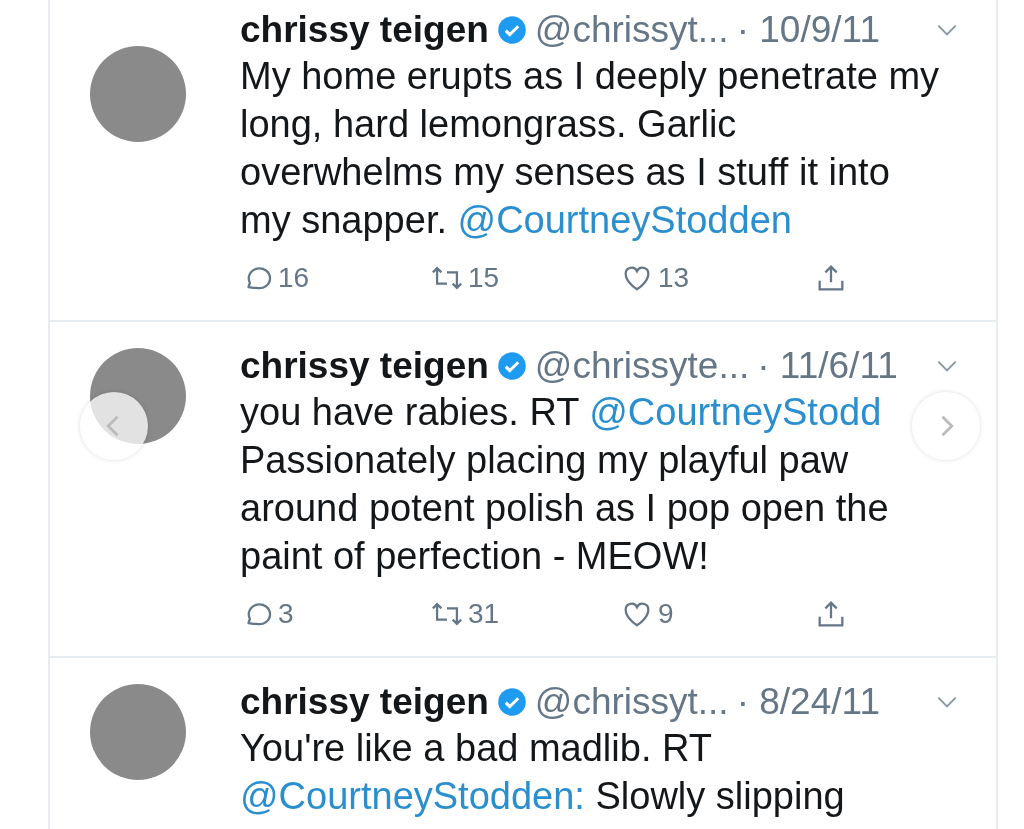  Describe the element at coordinates (624, 220) in the screenshot. I see `mention-link: @CourtneyStodden` at that location.